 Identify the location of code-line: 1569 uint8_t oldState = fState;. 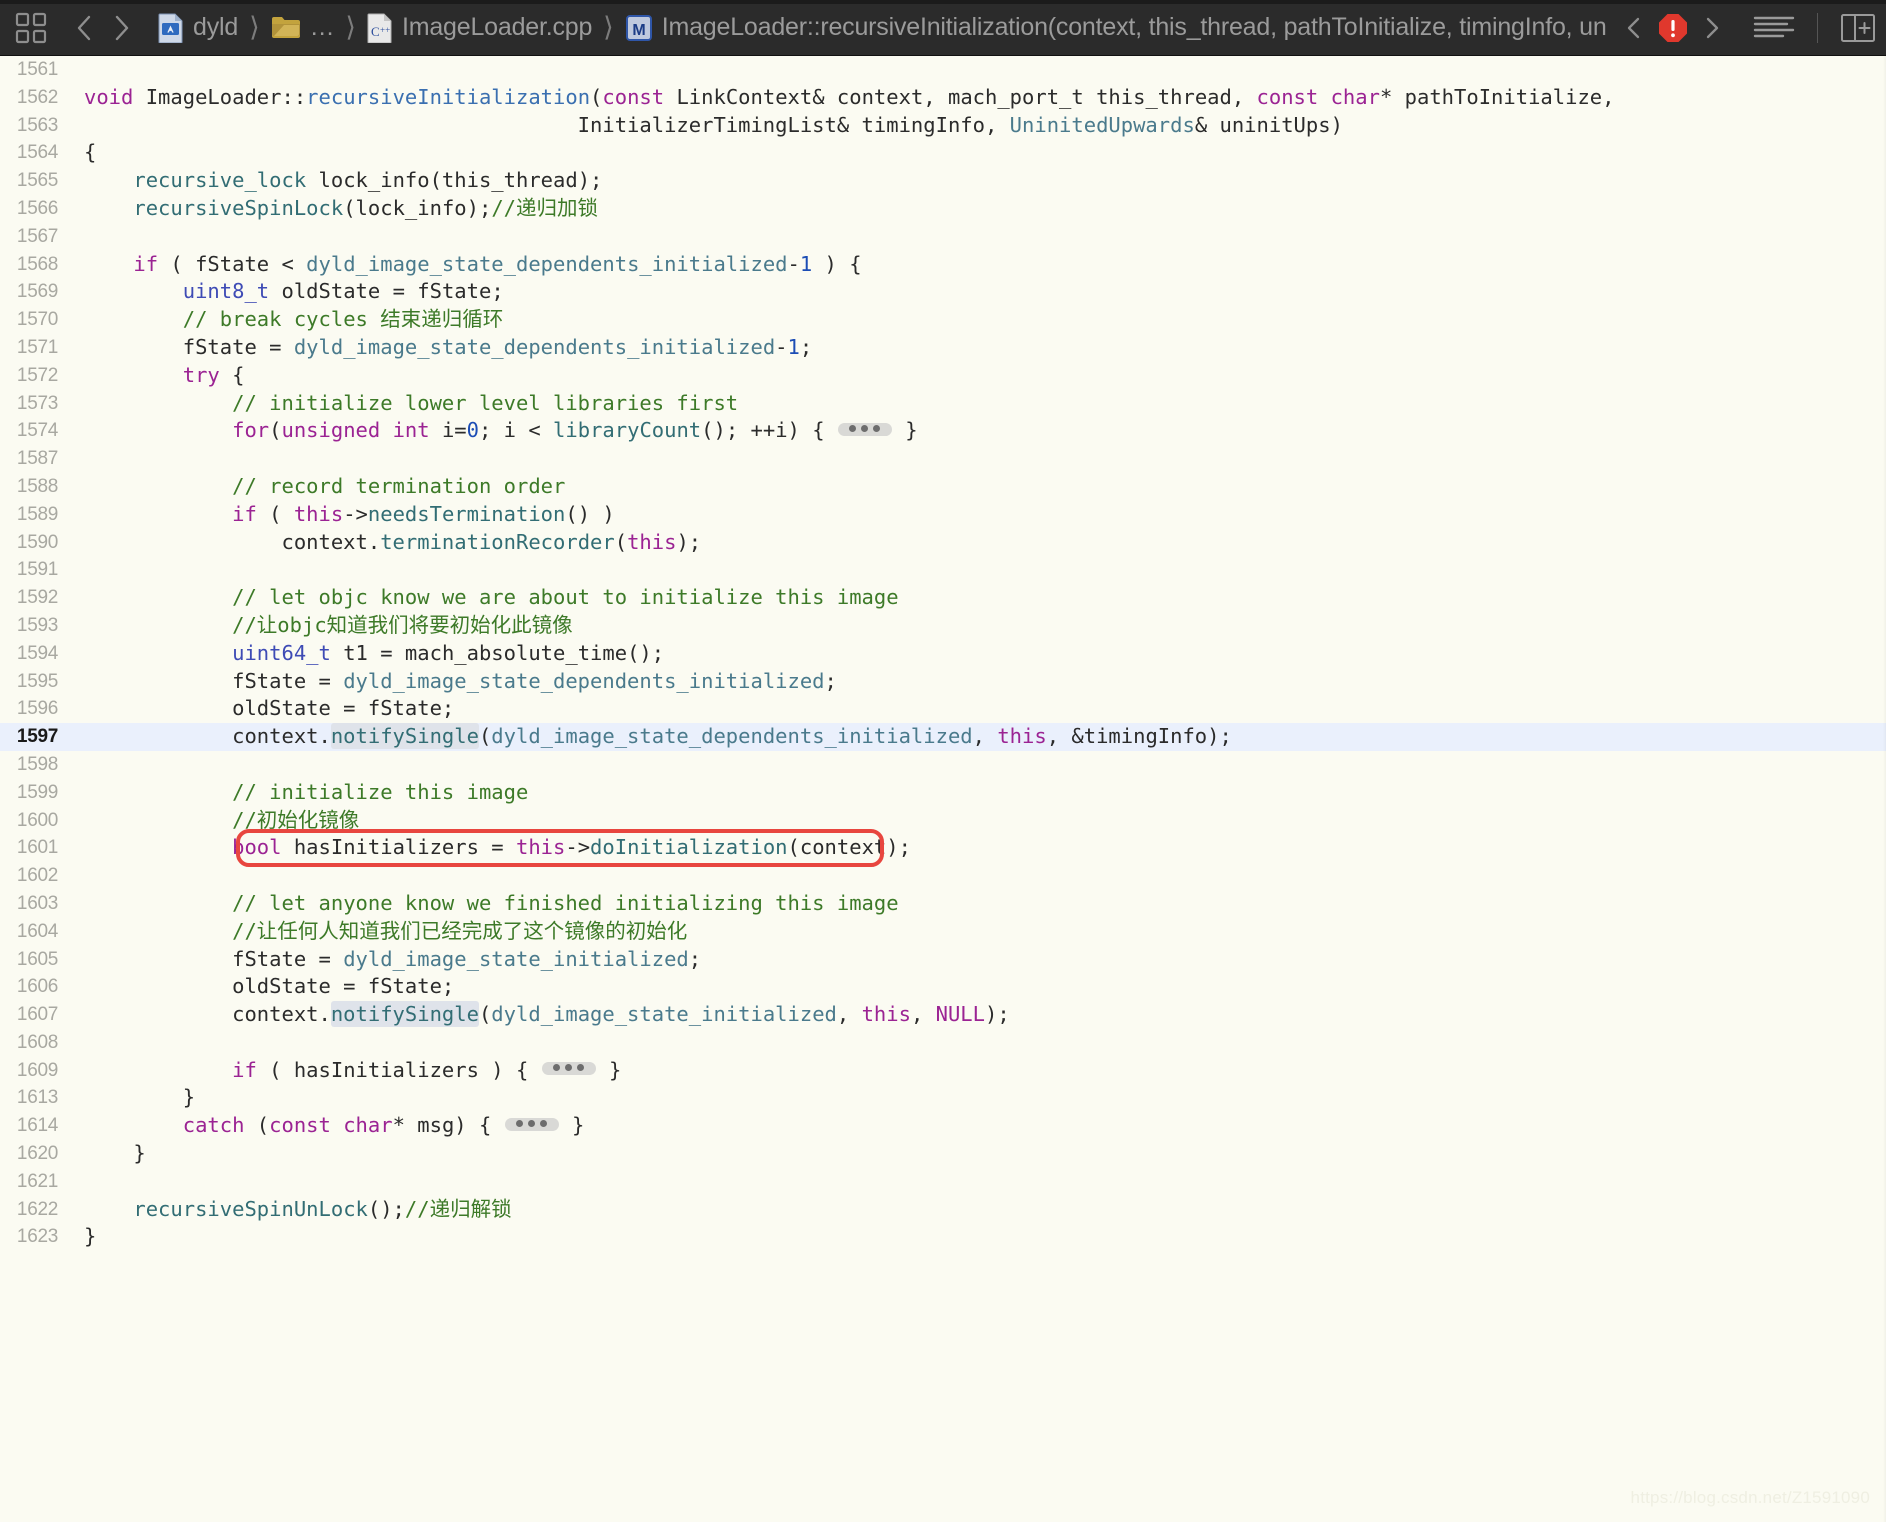
(943, 292).